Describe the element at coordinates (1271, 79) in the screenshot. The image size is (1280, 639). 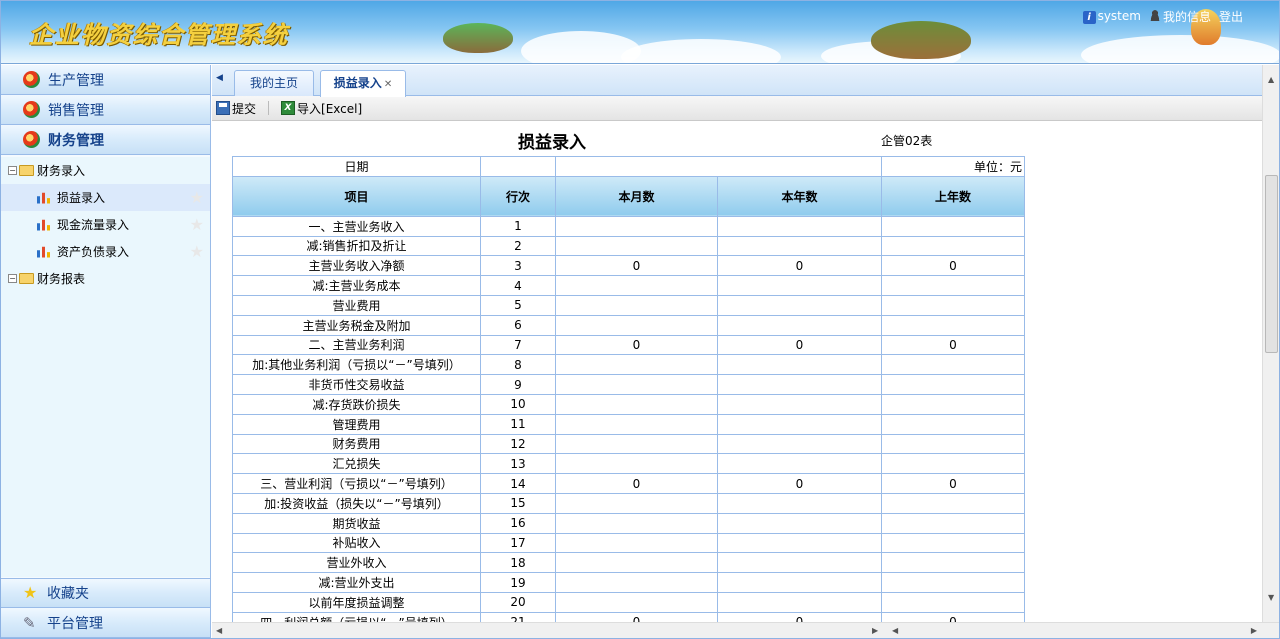
I see `scroll-up-icon: ▲` at that location.